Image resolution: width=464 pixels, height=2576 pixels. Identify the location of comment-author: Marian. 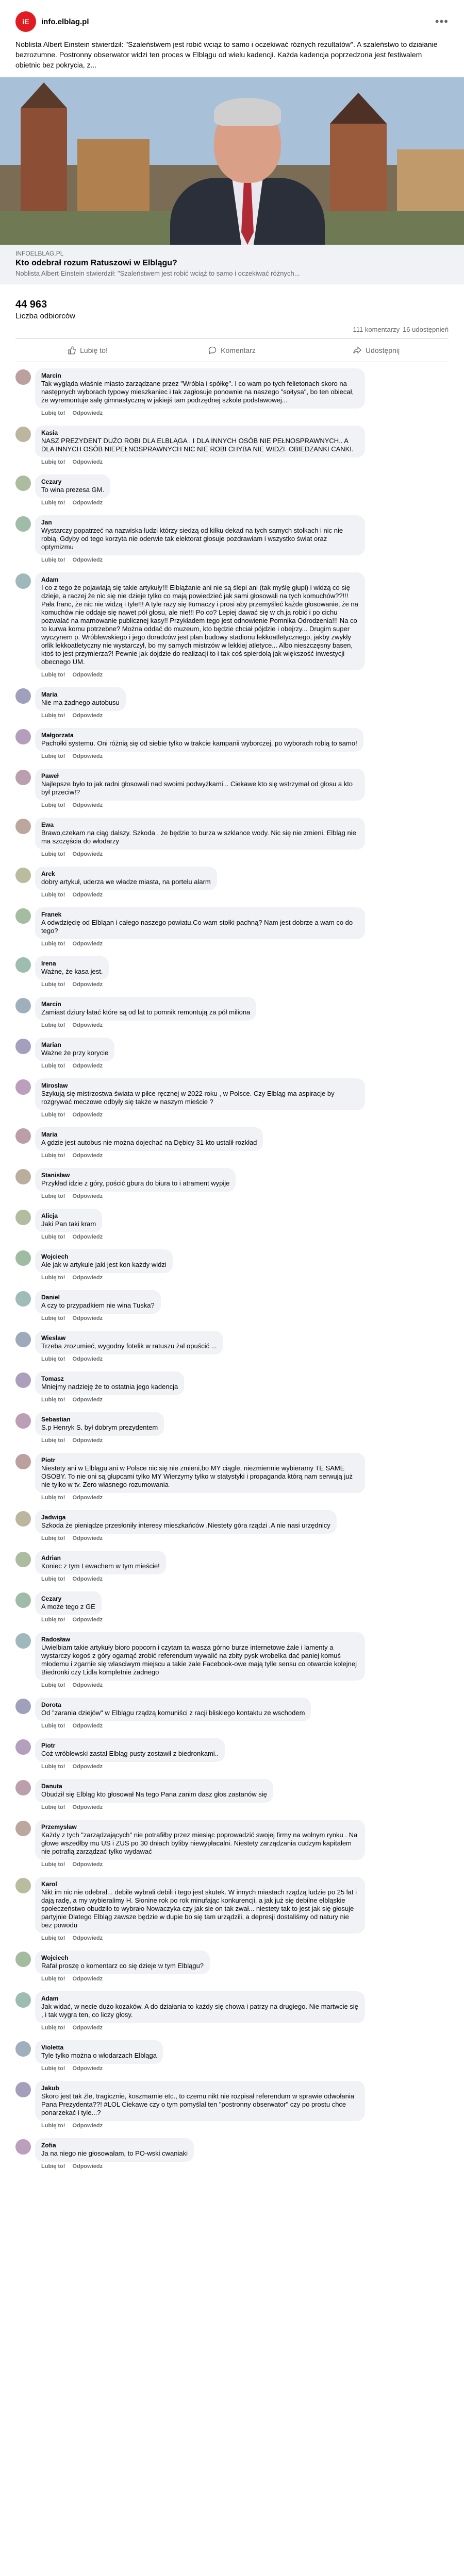
(74, 1045).